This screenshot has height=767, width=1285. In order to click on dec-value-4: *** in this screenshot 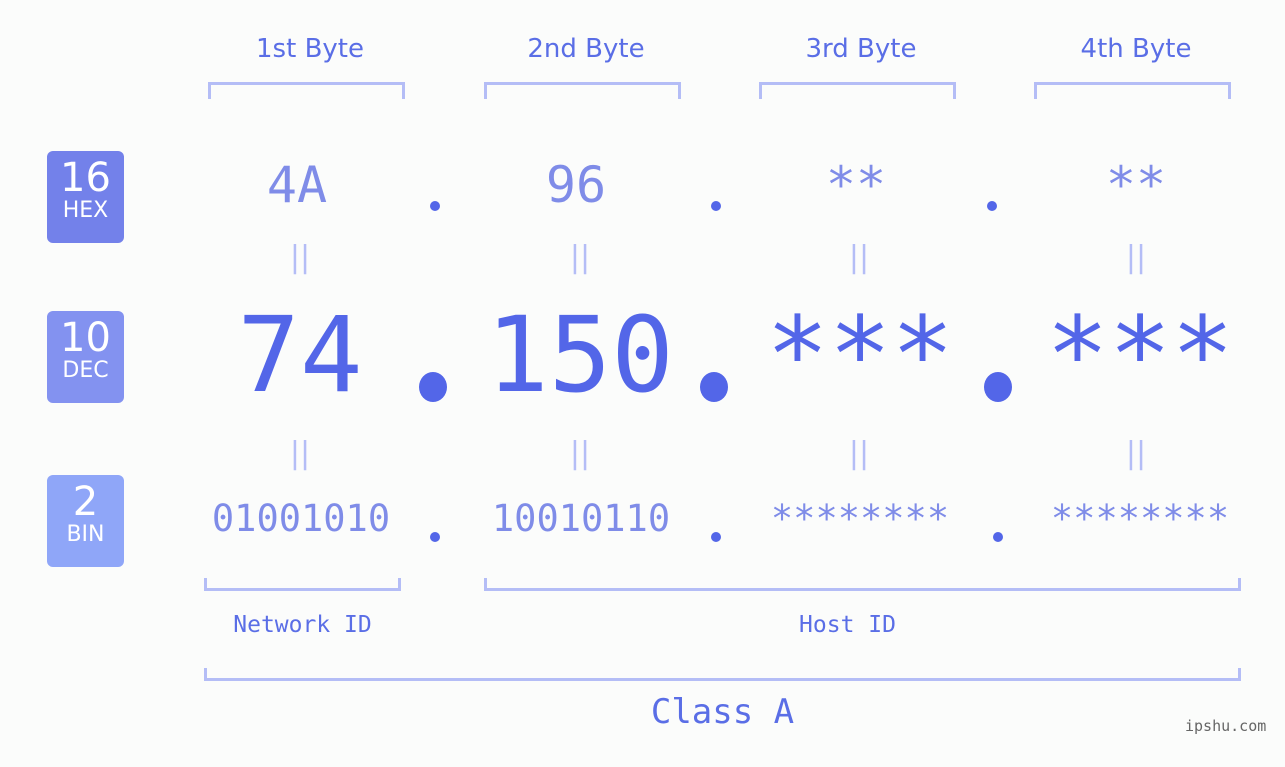, I will do `click(1140, 355)`.